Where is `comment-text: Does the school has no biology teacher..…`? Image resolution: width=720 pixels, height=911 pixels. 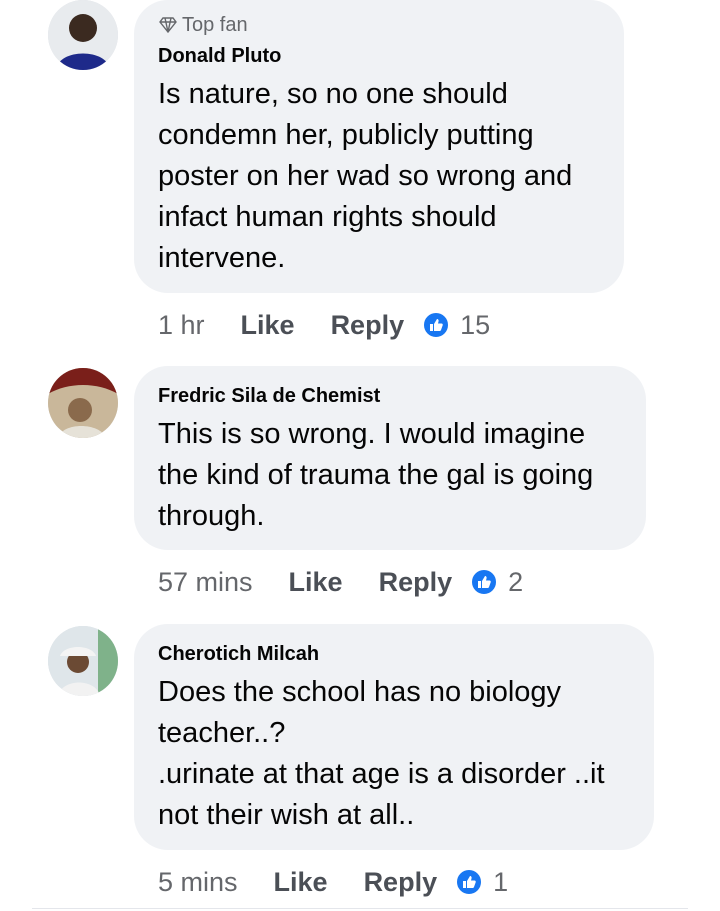
comment-text: Does the school has no biology teacher..… is located at coordinates (381, 753).